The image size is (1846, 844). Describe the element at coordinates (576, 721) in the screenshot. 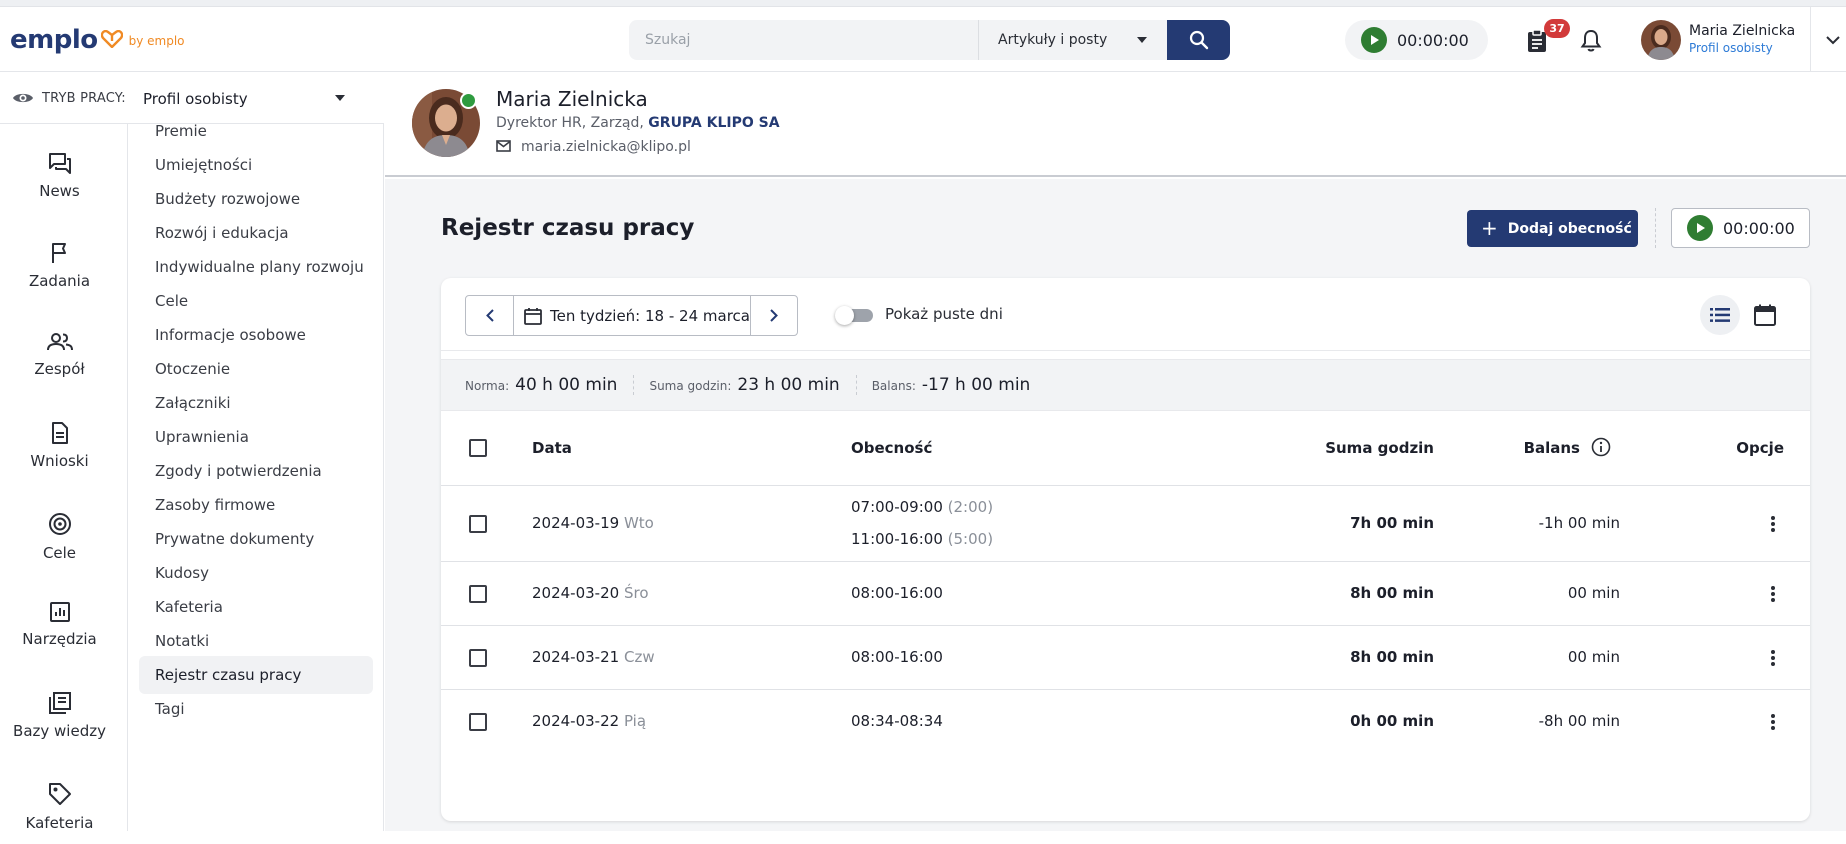

I see `date-value: 2024-03-22` at that location.